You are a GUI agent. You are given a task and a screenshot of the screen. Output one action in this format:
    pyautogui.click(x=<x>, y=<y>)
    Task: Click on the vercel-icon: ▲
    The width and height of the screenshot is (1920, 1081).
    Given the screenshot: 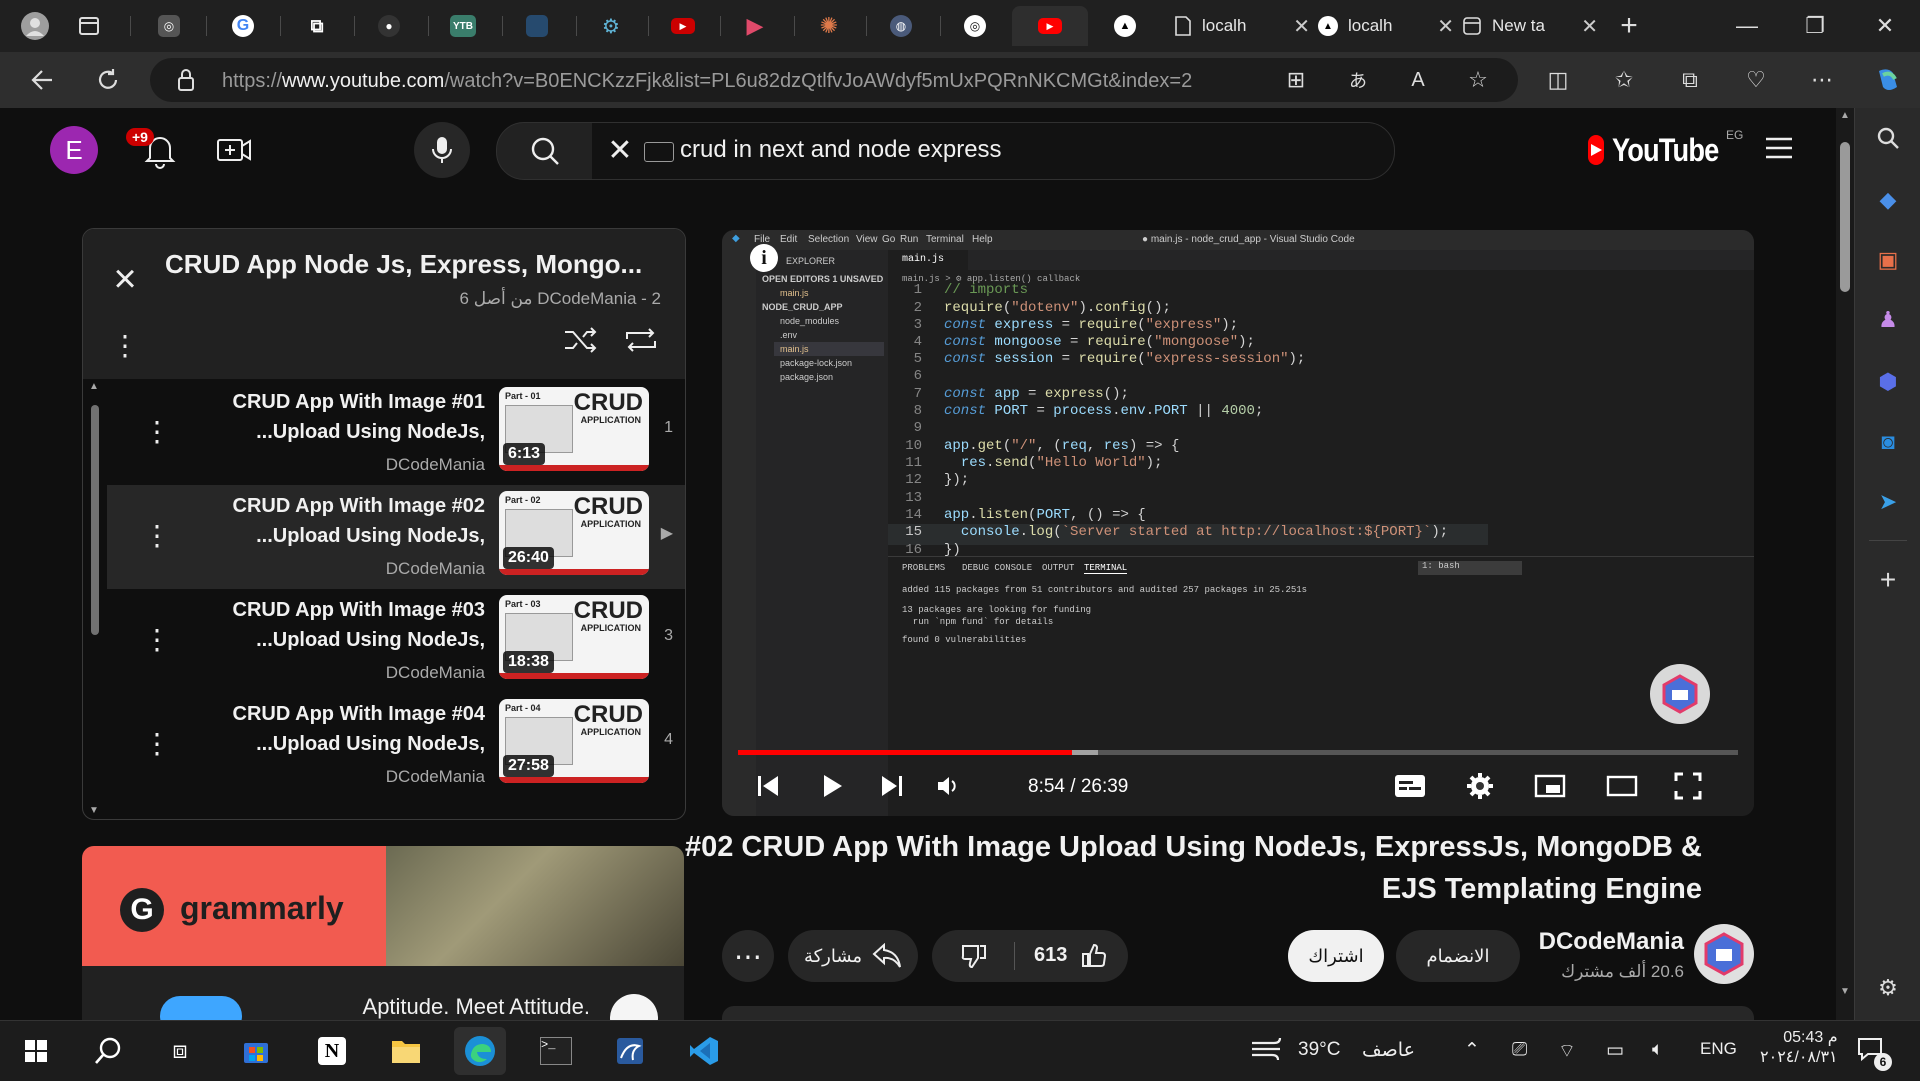 What is the action you would take?
    pyautogui.click(x=1125, y=26)
    